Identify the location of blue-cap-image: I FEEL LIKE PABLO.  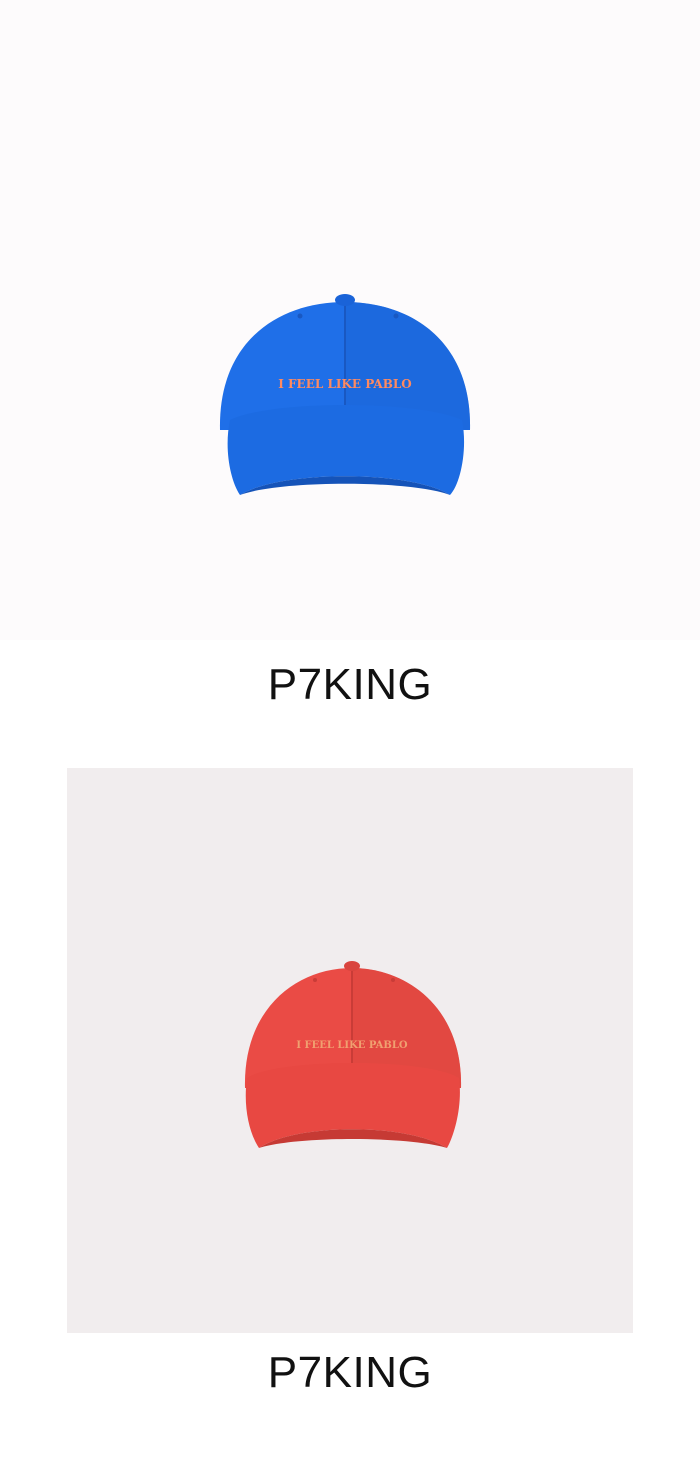
(345, 394).